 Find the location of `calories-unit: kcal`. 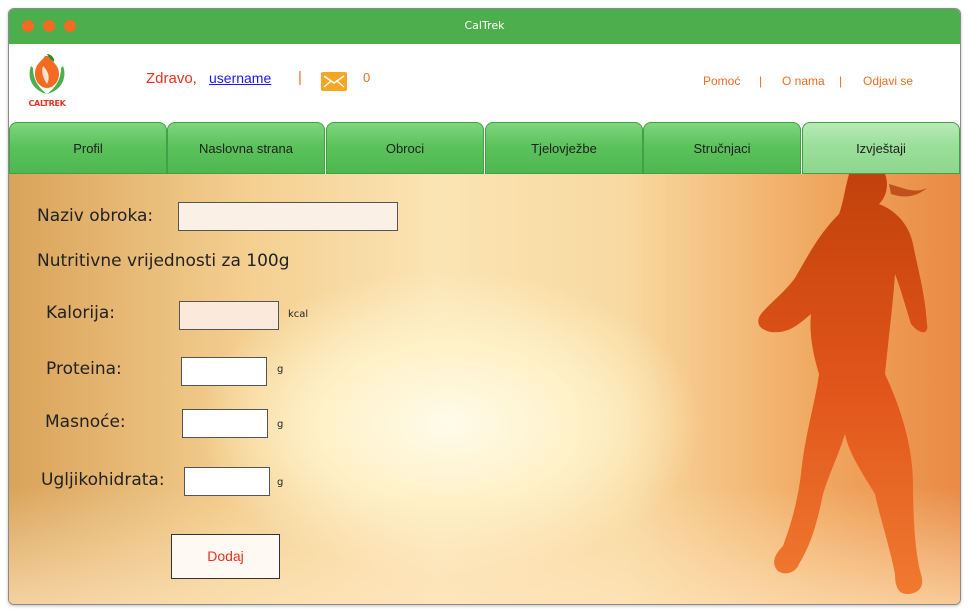

calories-unit: kcal is located at coordinates (298, 314).